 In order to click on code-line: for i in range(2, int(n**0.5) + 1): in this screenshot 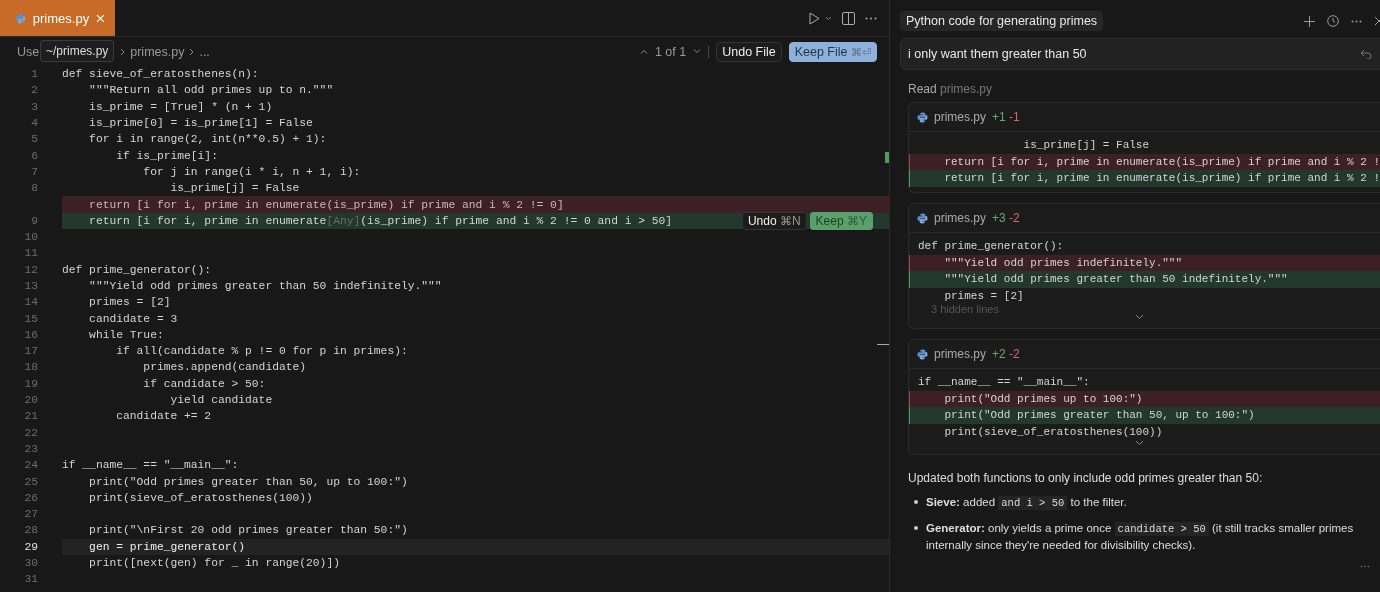, I will do `click(207, 139)`.